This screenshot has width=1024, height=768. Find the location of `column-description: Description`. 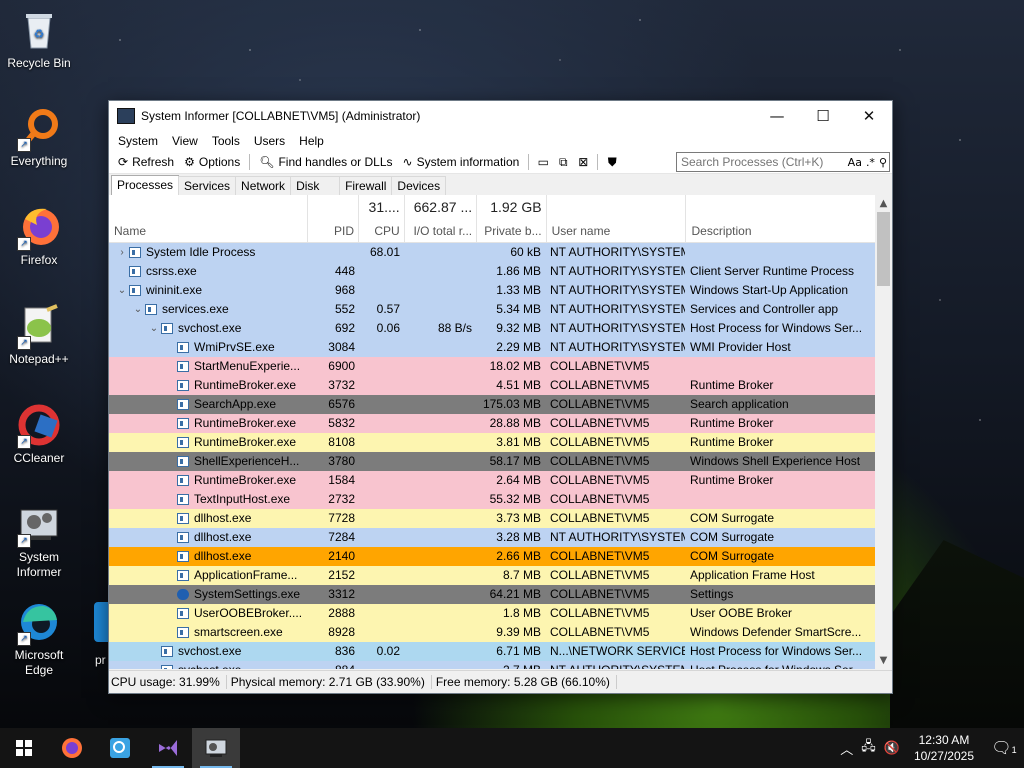

column-description: Description is located at coordinates (780, 218).